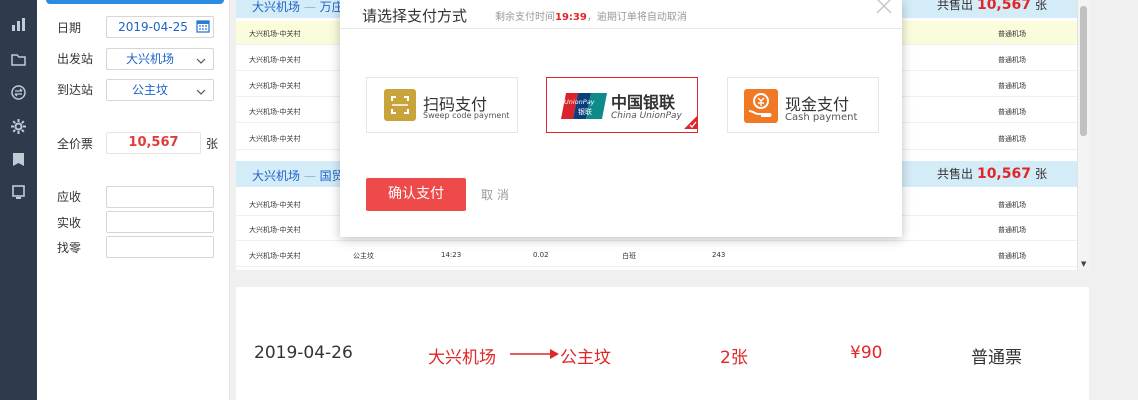 The width and height of the screenshot is (1138, 400). What do you see at coordinates (535, 355) in the screenshot?
I see `arrow-right-icon` at bounding box center [535, 355].